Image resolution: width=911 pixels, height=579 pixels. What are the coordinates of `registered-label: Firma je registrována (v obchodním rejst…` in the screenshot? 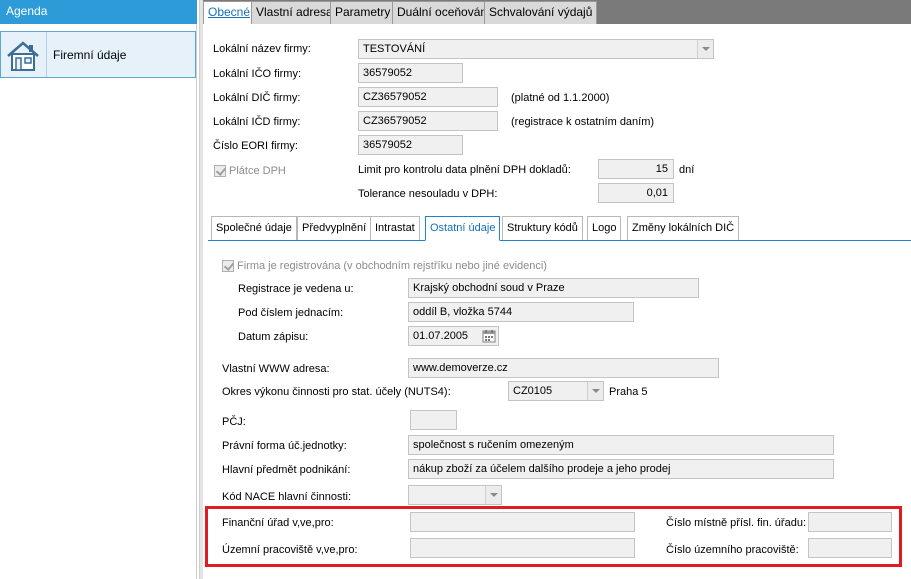 It's located at (392, 266).